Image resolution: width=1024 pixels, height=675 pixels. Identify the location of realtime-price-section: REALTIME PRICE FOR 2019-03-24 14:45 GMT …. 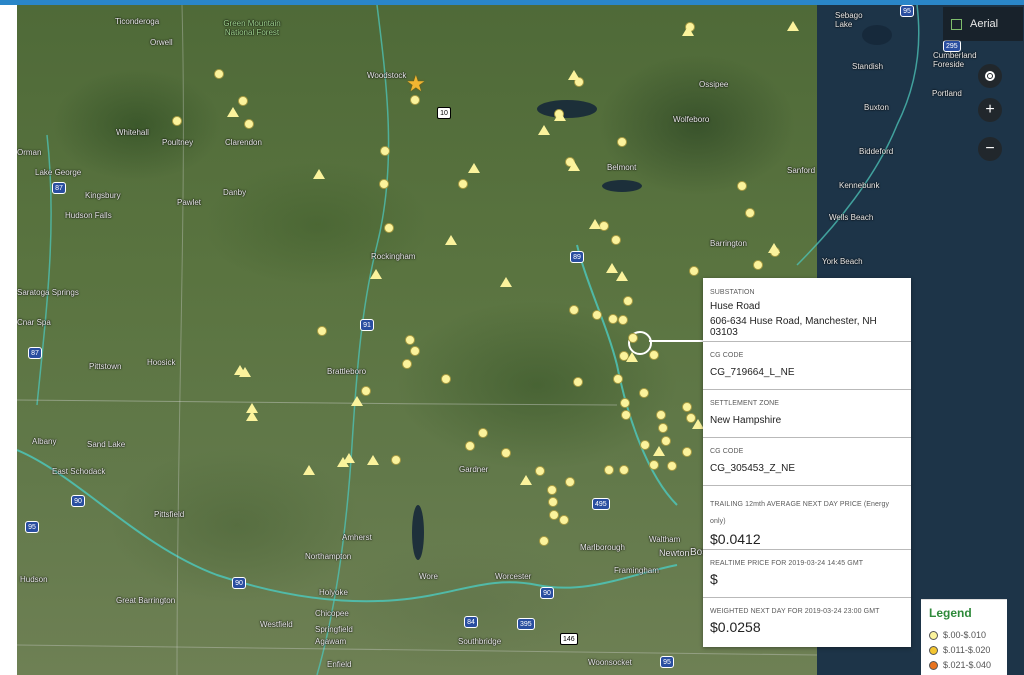
(807, 574).